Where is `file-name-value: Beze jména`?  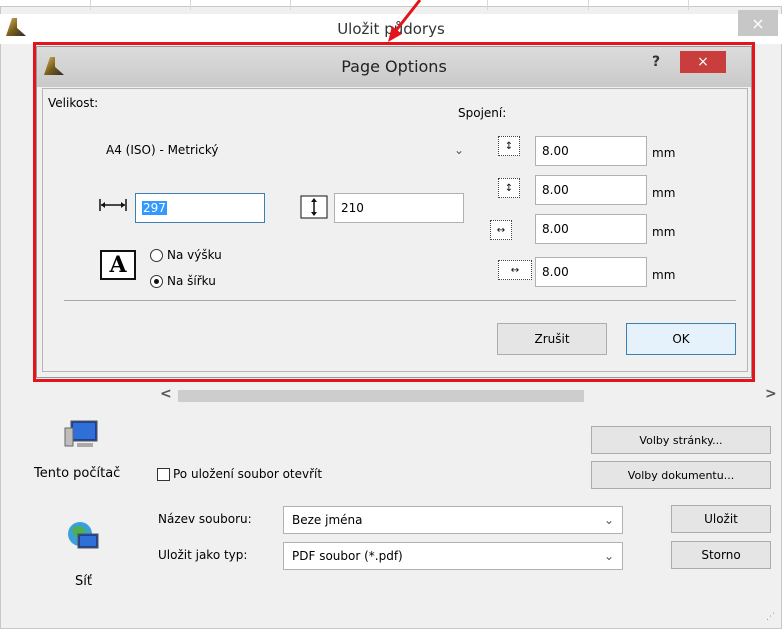 file-name-value: Beze jména is located at coordinates (327, 520).